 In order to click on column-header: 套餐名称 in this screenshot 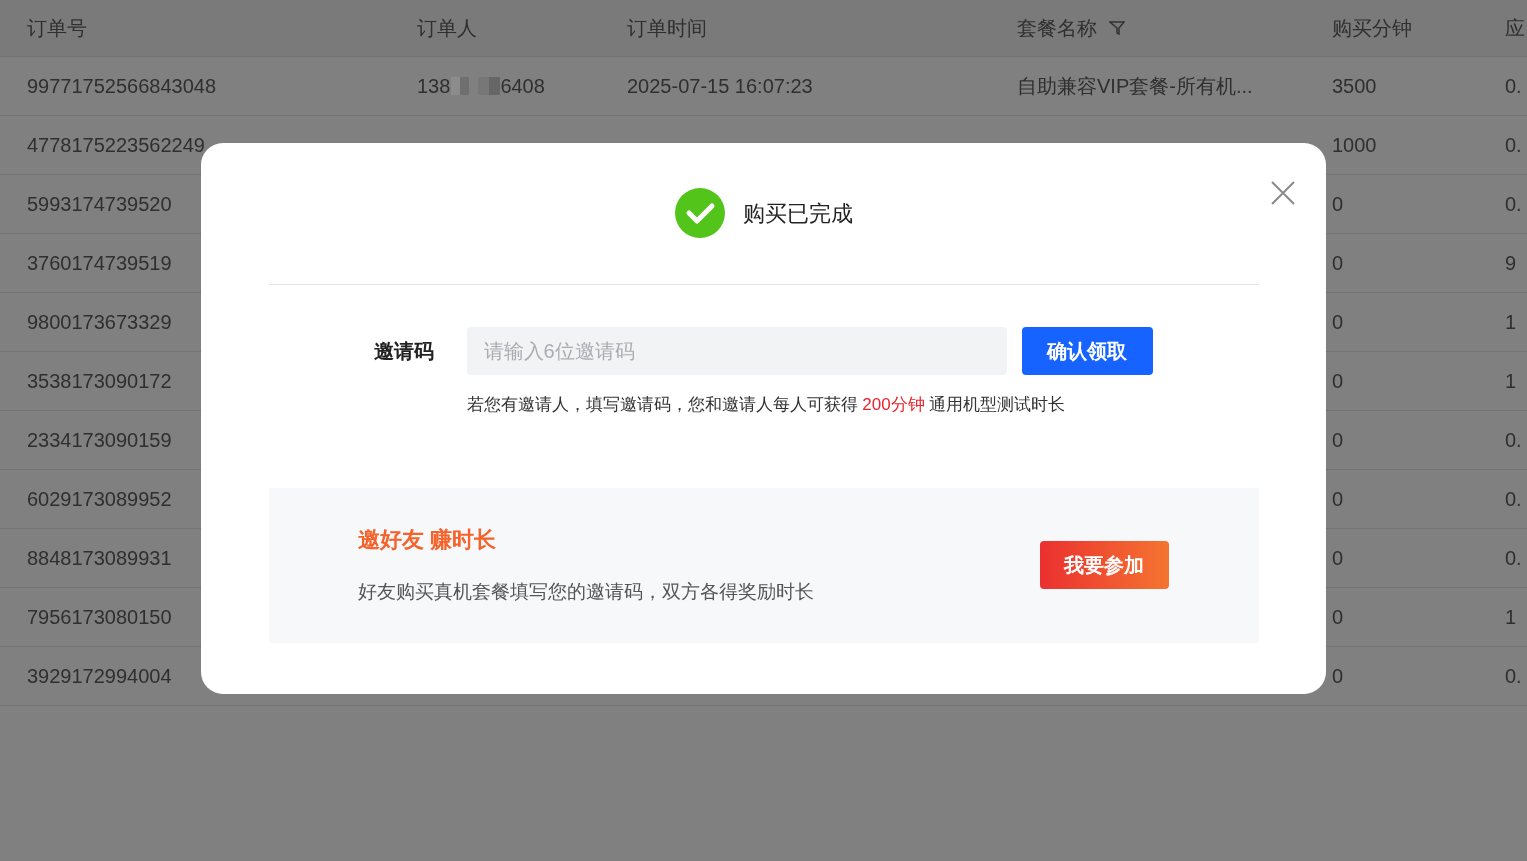, I will do `click(1057, 28)`.